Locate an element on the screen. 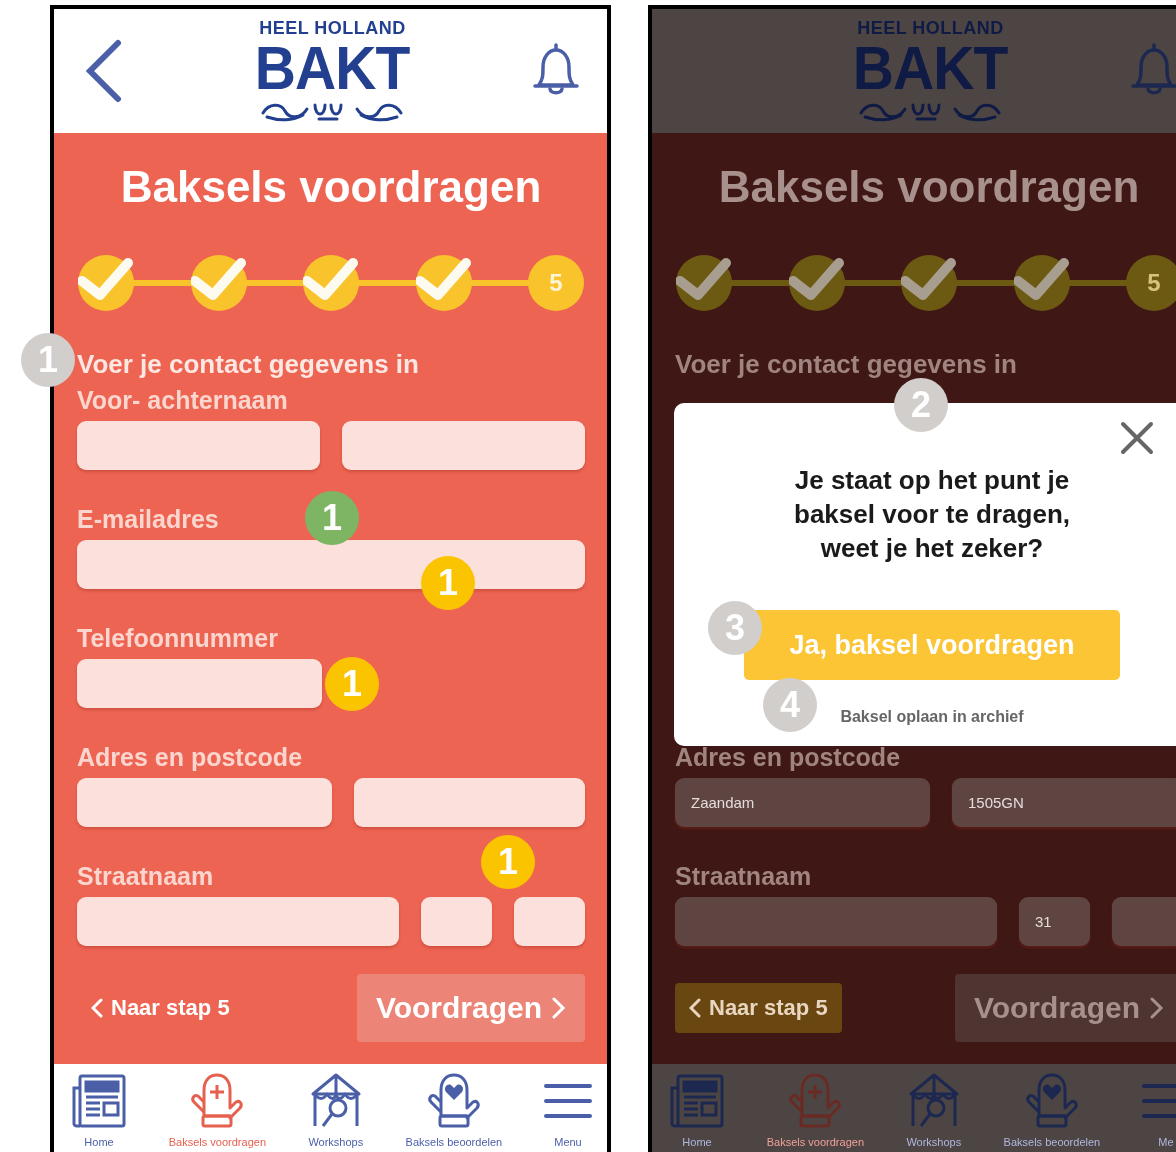 The width and height of the screenshot is (1176, 1152). input-field: 31 is located at coordinates (1054, 921).